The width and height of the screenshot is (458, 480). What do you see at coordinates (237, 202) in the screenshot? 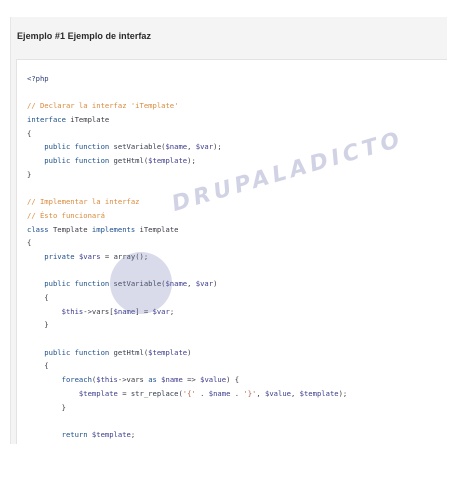
I see `code-line: // Implementar la interfaz` at bounding box center [237, 202].